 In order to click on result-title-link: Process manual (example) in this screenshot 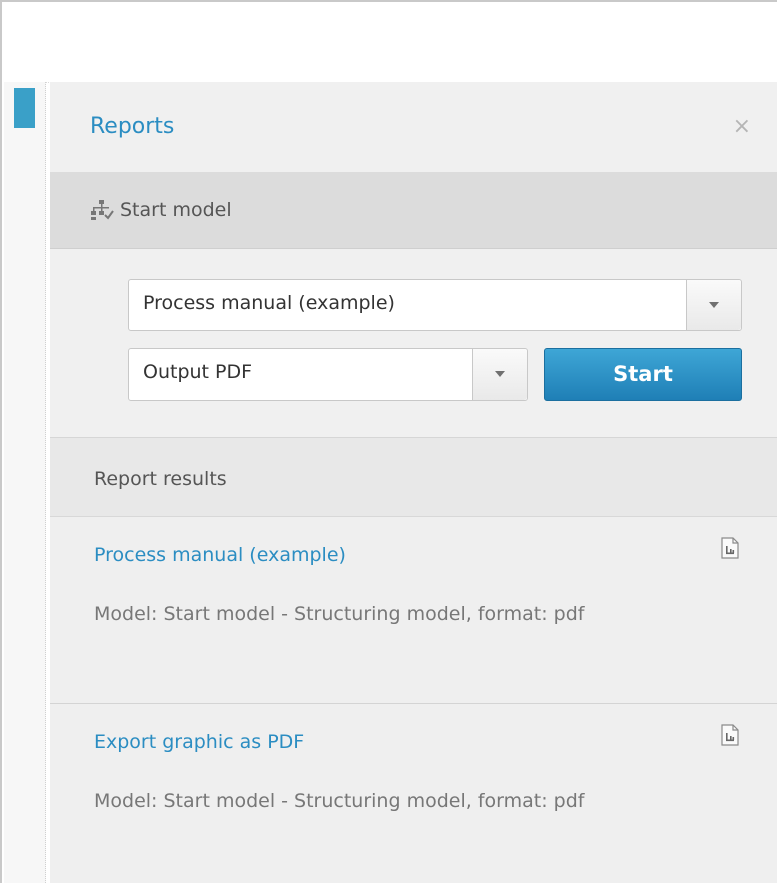, I will do `click(220, 555)`.